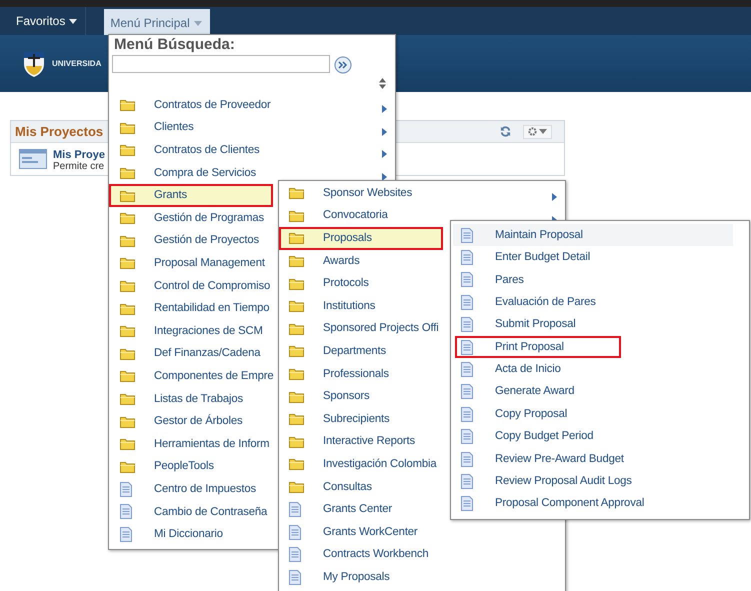 This screenshot has height=591, width=751. What do you see at coordinates (33, 159) in the screenshot?
I see `window-icon` at bounding box center [33, 159].